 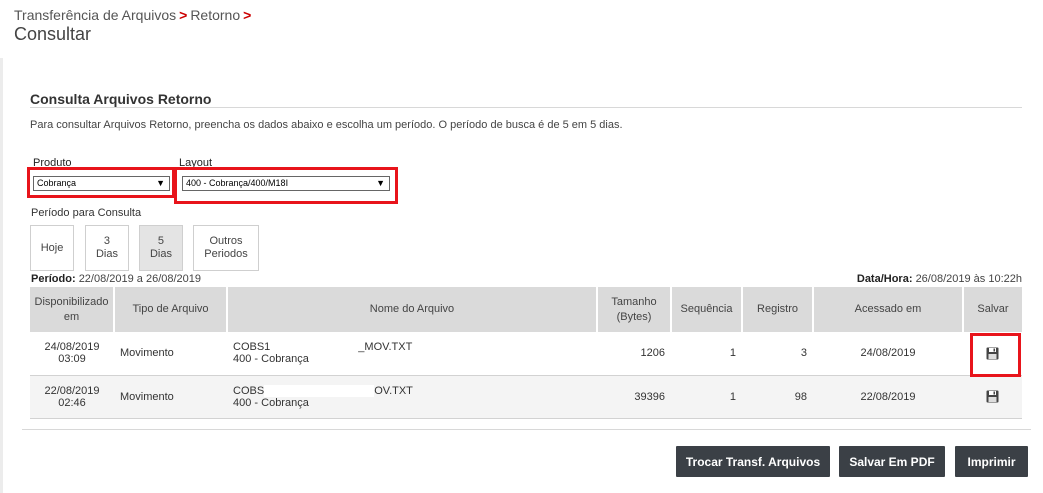 I want to click on cell-disponibilizado: 24/08/2019 03:09, so click(x=72, y=354).